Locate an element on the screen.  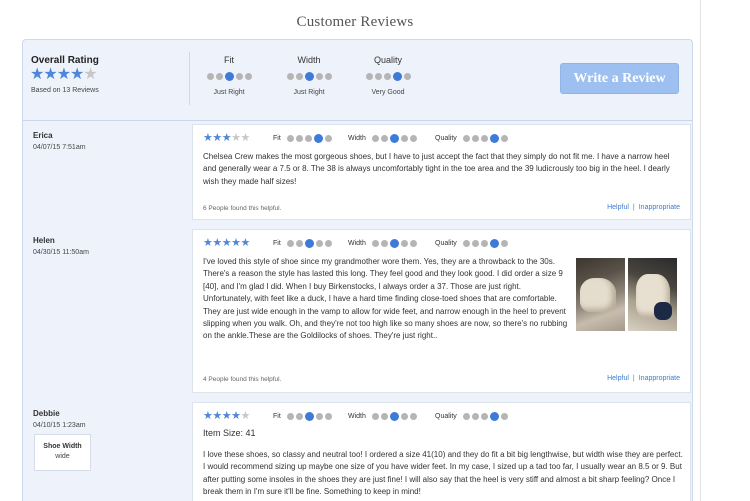
summary-fit: Fit Just Right is located at coordinates (229, 75).